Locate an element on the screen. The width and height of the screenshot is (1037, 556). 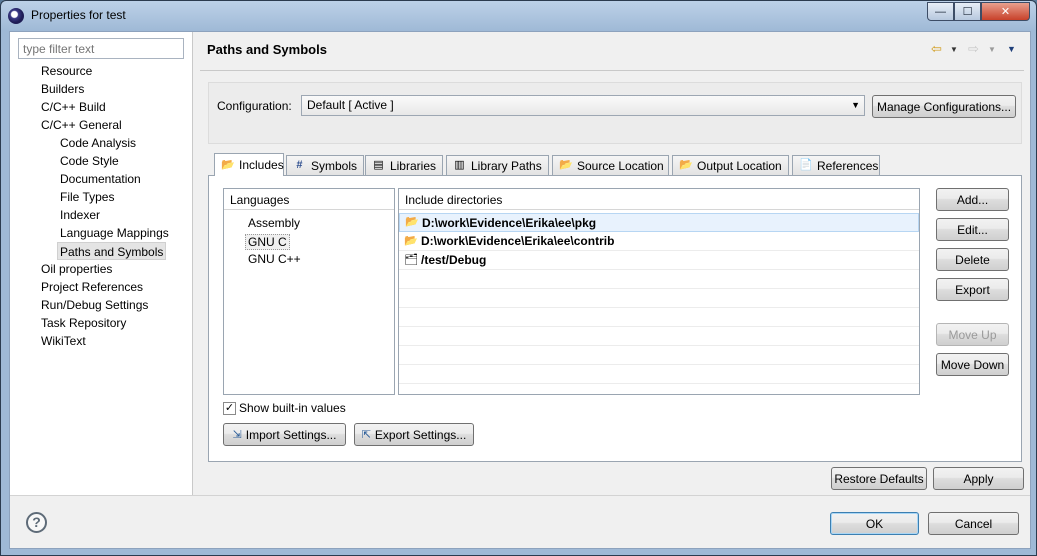
include-row: 🗂/test/Debug is located at coordinates (659, 260).